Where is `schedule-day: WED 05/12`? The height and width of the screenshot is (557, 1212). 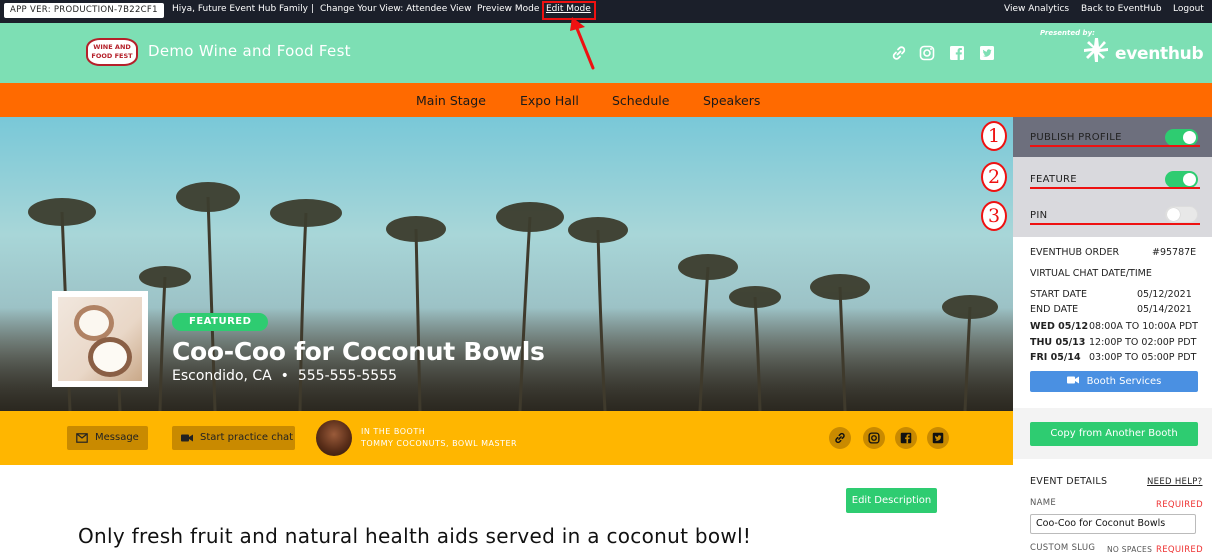 schedule-day: WED 05/12 is located at coordinates (1059, 326).